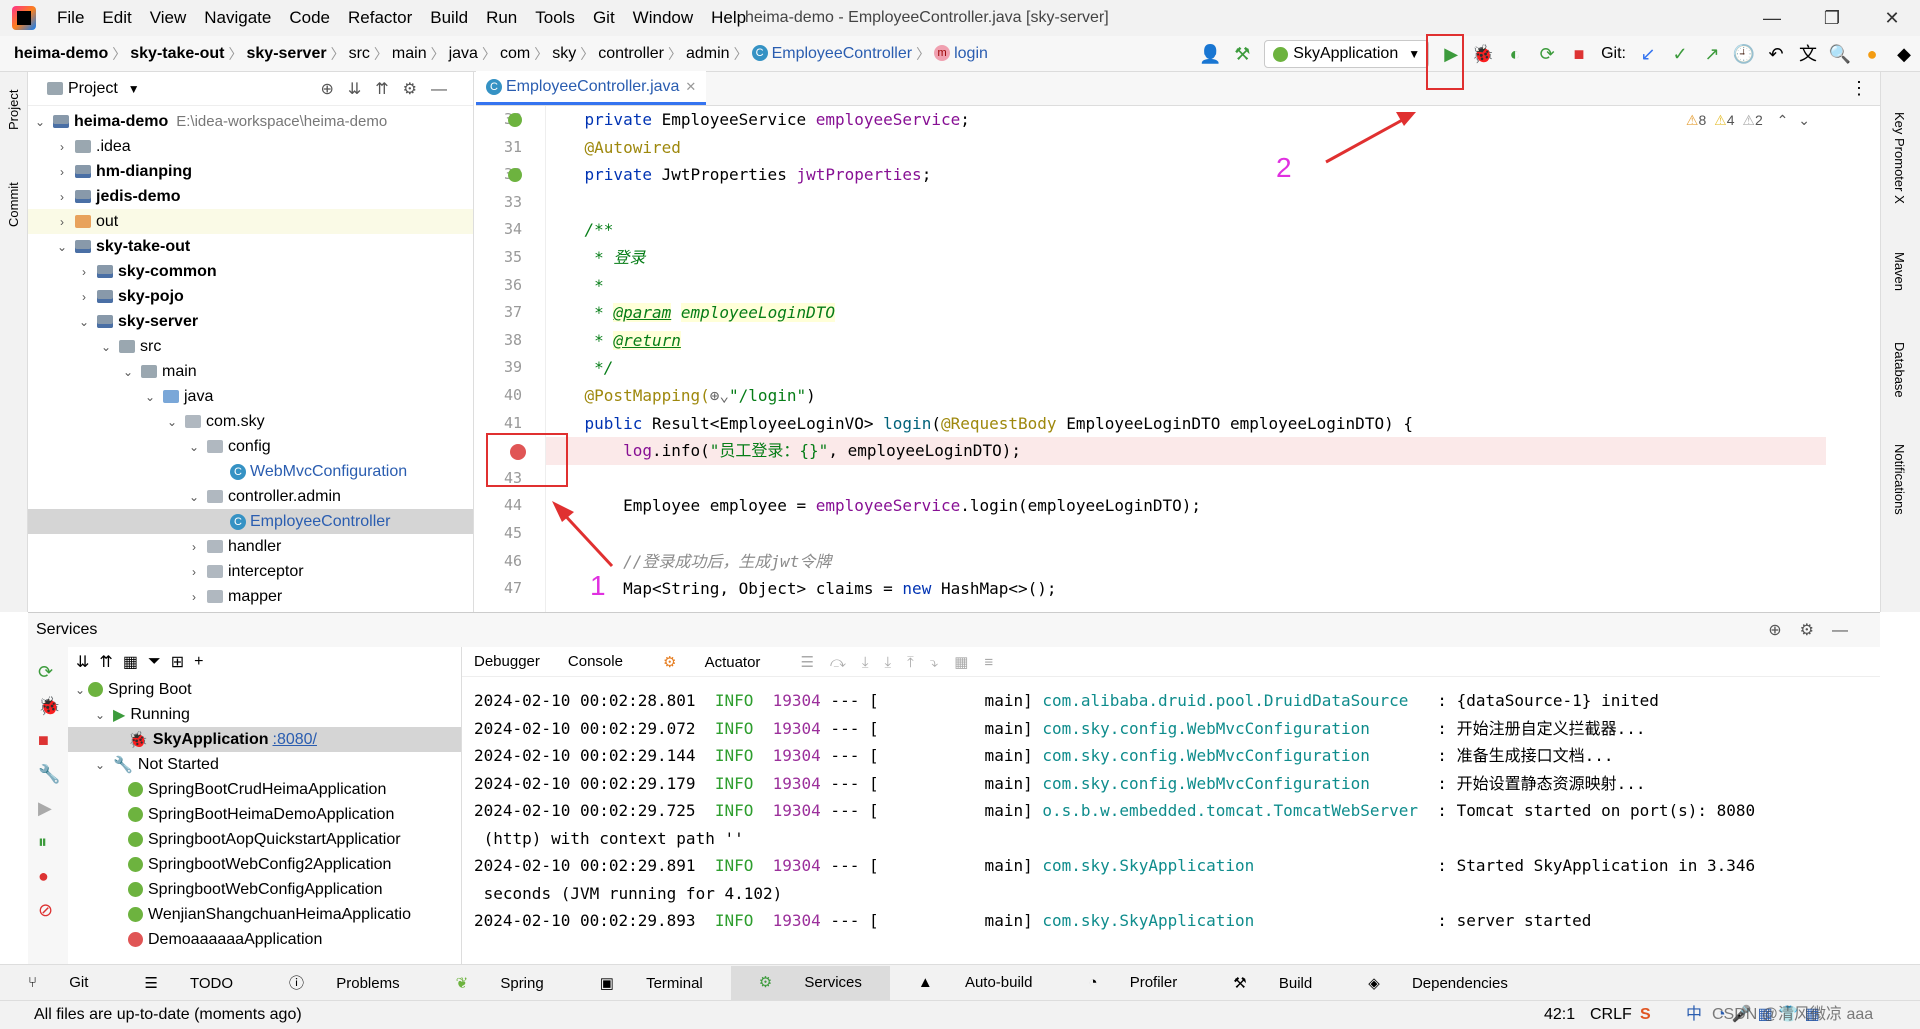 Image resolution: width=1920 pixels, height=1029 pixels. Describe the element at coordinates (1366, 140) in the screenshot. I see `arrow-to-debug` at that location.